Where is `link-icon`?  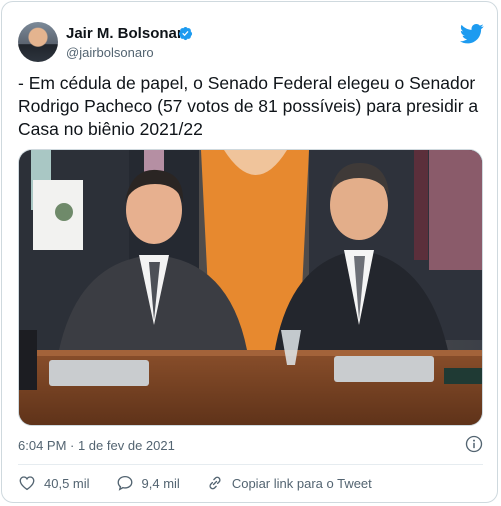 link-icon is located at coordinates (215, 483).